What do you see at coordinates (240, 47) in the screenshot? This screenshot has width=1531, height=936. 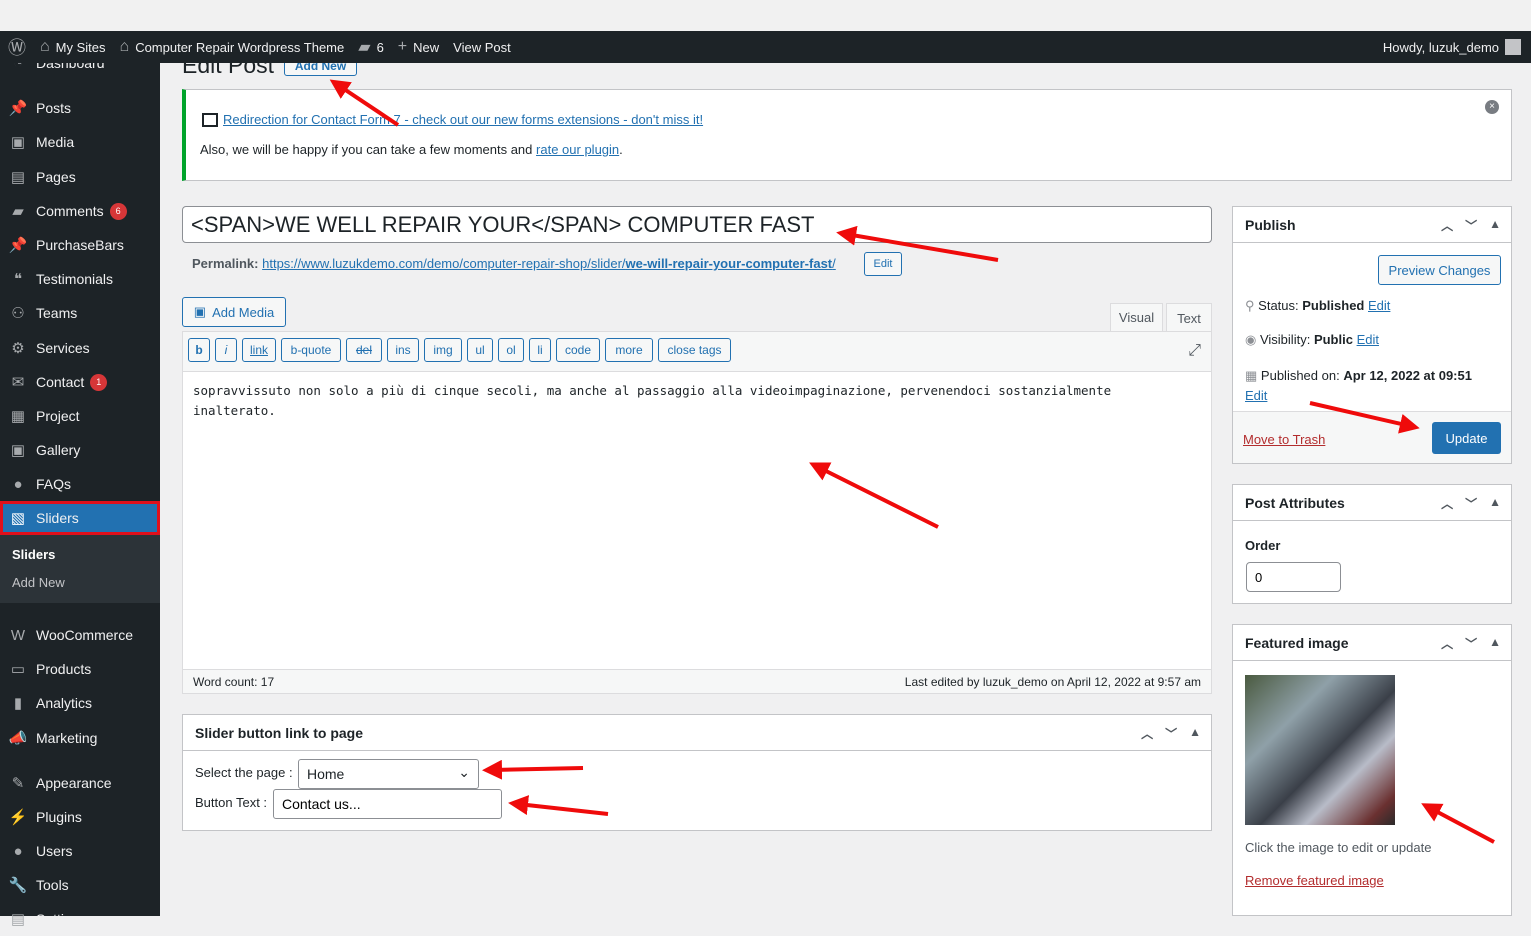 I see `site-name: Computer Repair Wordpress Theme` at bounding box center [240, 47].